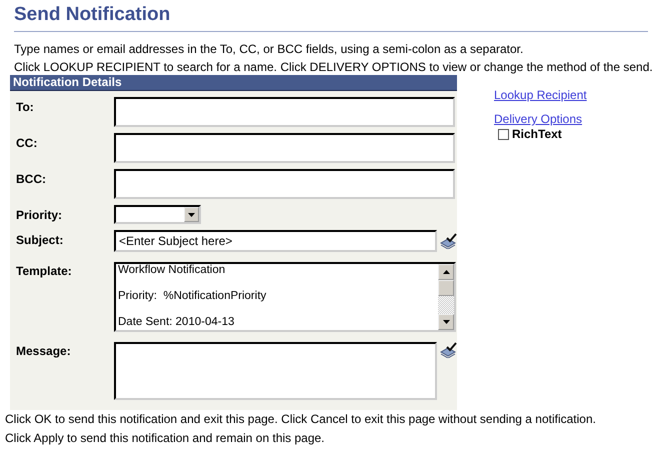 Image resolution: width=664 pixels, height=454 pixels. I want to click on field-label: Subject:, so click(39, 239).